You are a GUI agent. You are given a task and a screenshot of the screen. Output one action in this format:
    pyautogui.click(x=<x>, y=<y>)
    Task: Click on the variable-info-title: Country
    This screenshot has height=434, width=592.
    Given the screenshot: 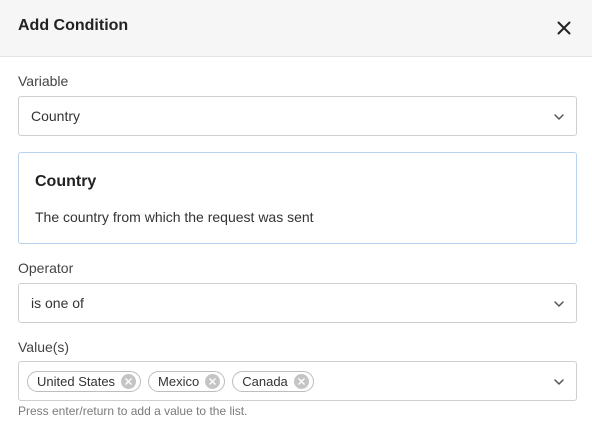 What is the action you would take?
    pyautogui.click(x=66, y=181)
    